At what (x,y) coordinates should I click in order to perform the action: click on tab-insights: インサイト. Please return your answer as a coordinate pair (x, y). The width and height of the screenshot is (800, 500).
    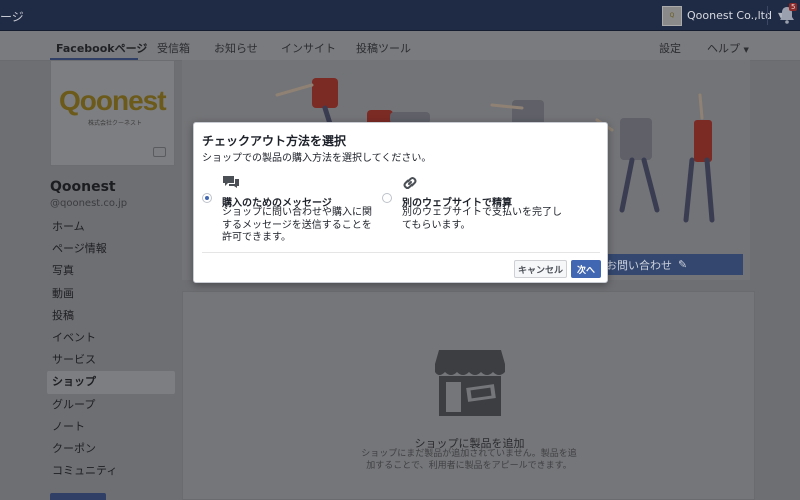
    Looking at the image, I should click on (308, 48).